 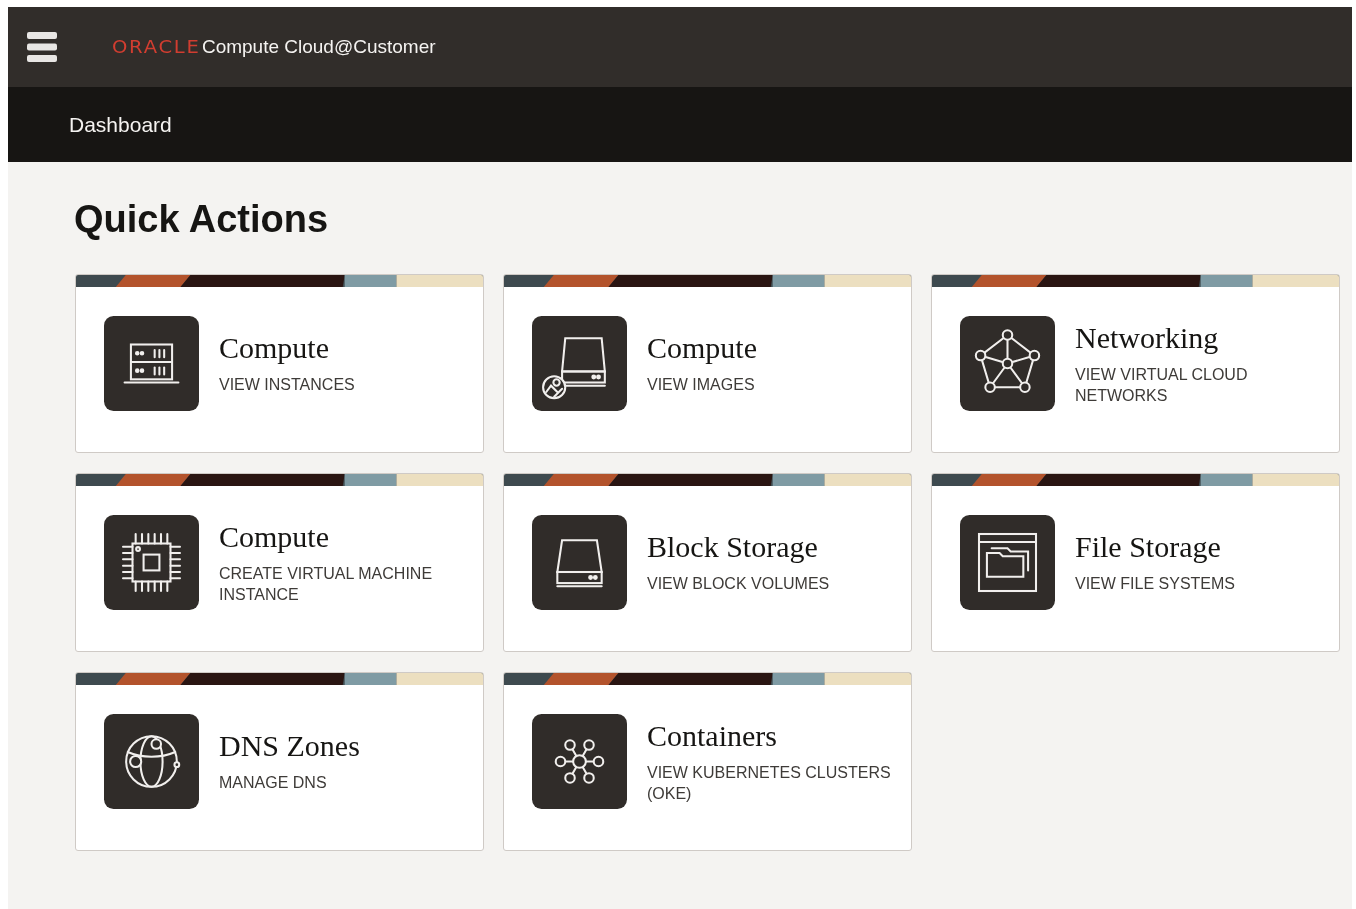 I want to click on quick-action-card: Compute CREATE VIRTUAL MACHINE INSTANCE, so click(x=279, y=562).